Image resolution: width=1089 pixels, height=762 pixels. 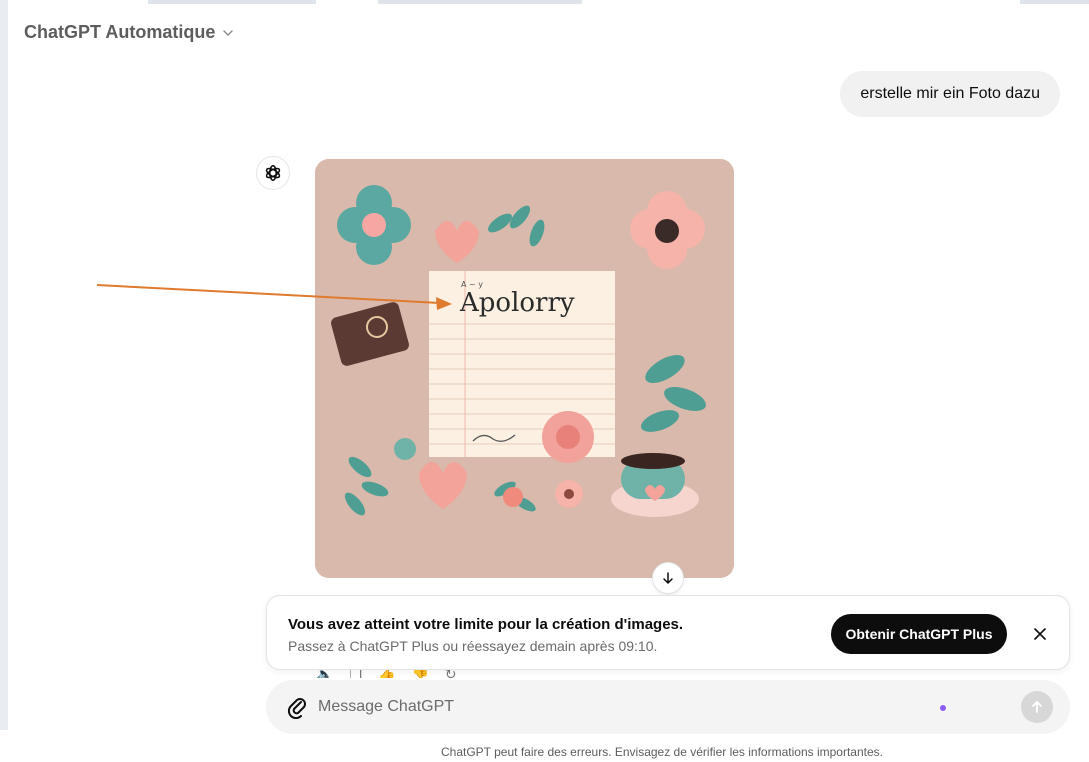 What do you see at coordinates (228, 32) in the screenshot?
I see `chevron-down-icon` at bounding box center [228, 32].